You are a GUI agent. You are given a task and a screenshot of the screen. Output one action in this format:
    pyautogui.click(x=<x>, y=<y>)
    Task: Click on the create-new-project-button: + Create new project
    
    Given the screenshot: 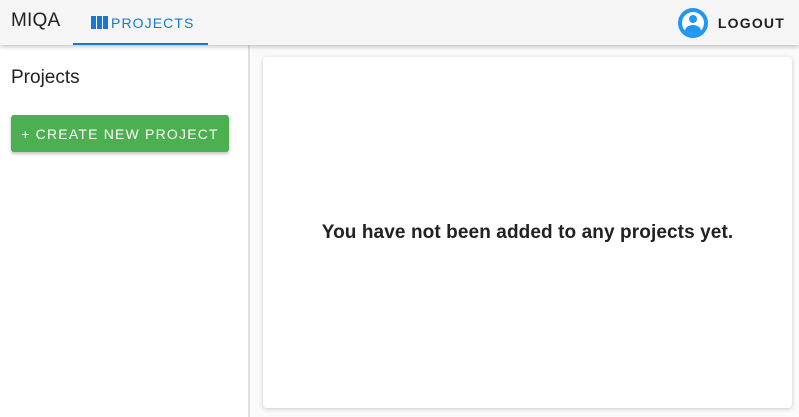 What is the action you would take?
    pyautogui.click(x=120, y=133)
    